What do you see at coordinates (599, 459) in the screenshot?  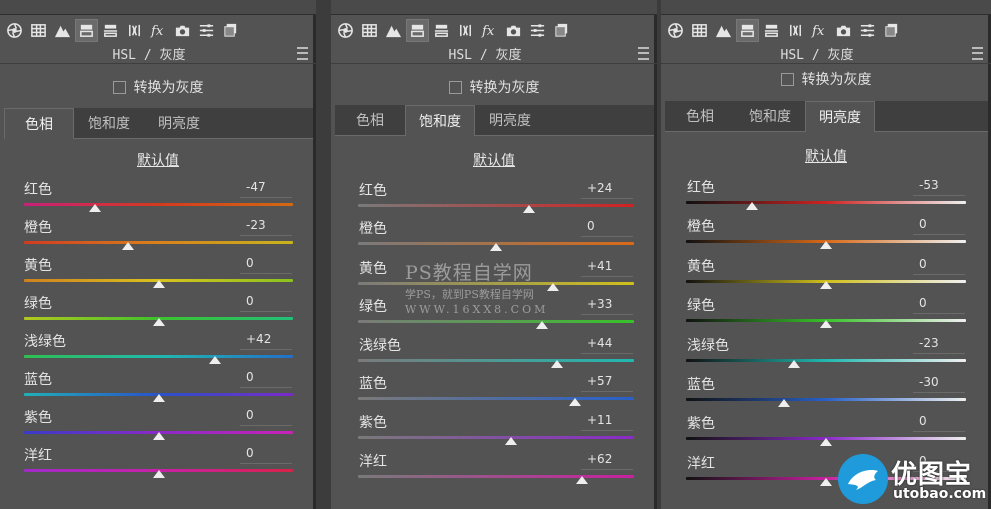 I see `slider-value-magenta: +62` at bounding box center [599, 459].